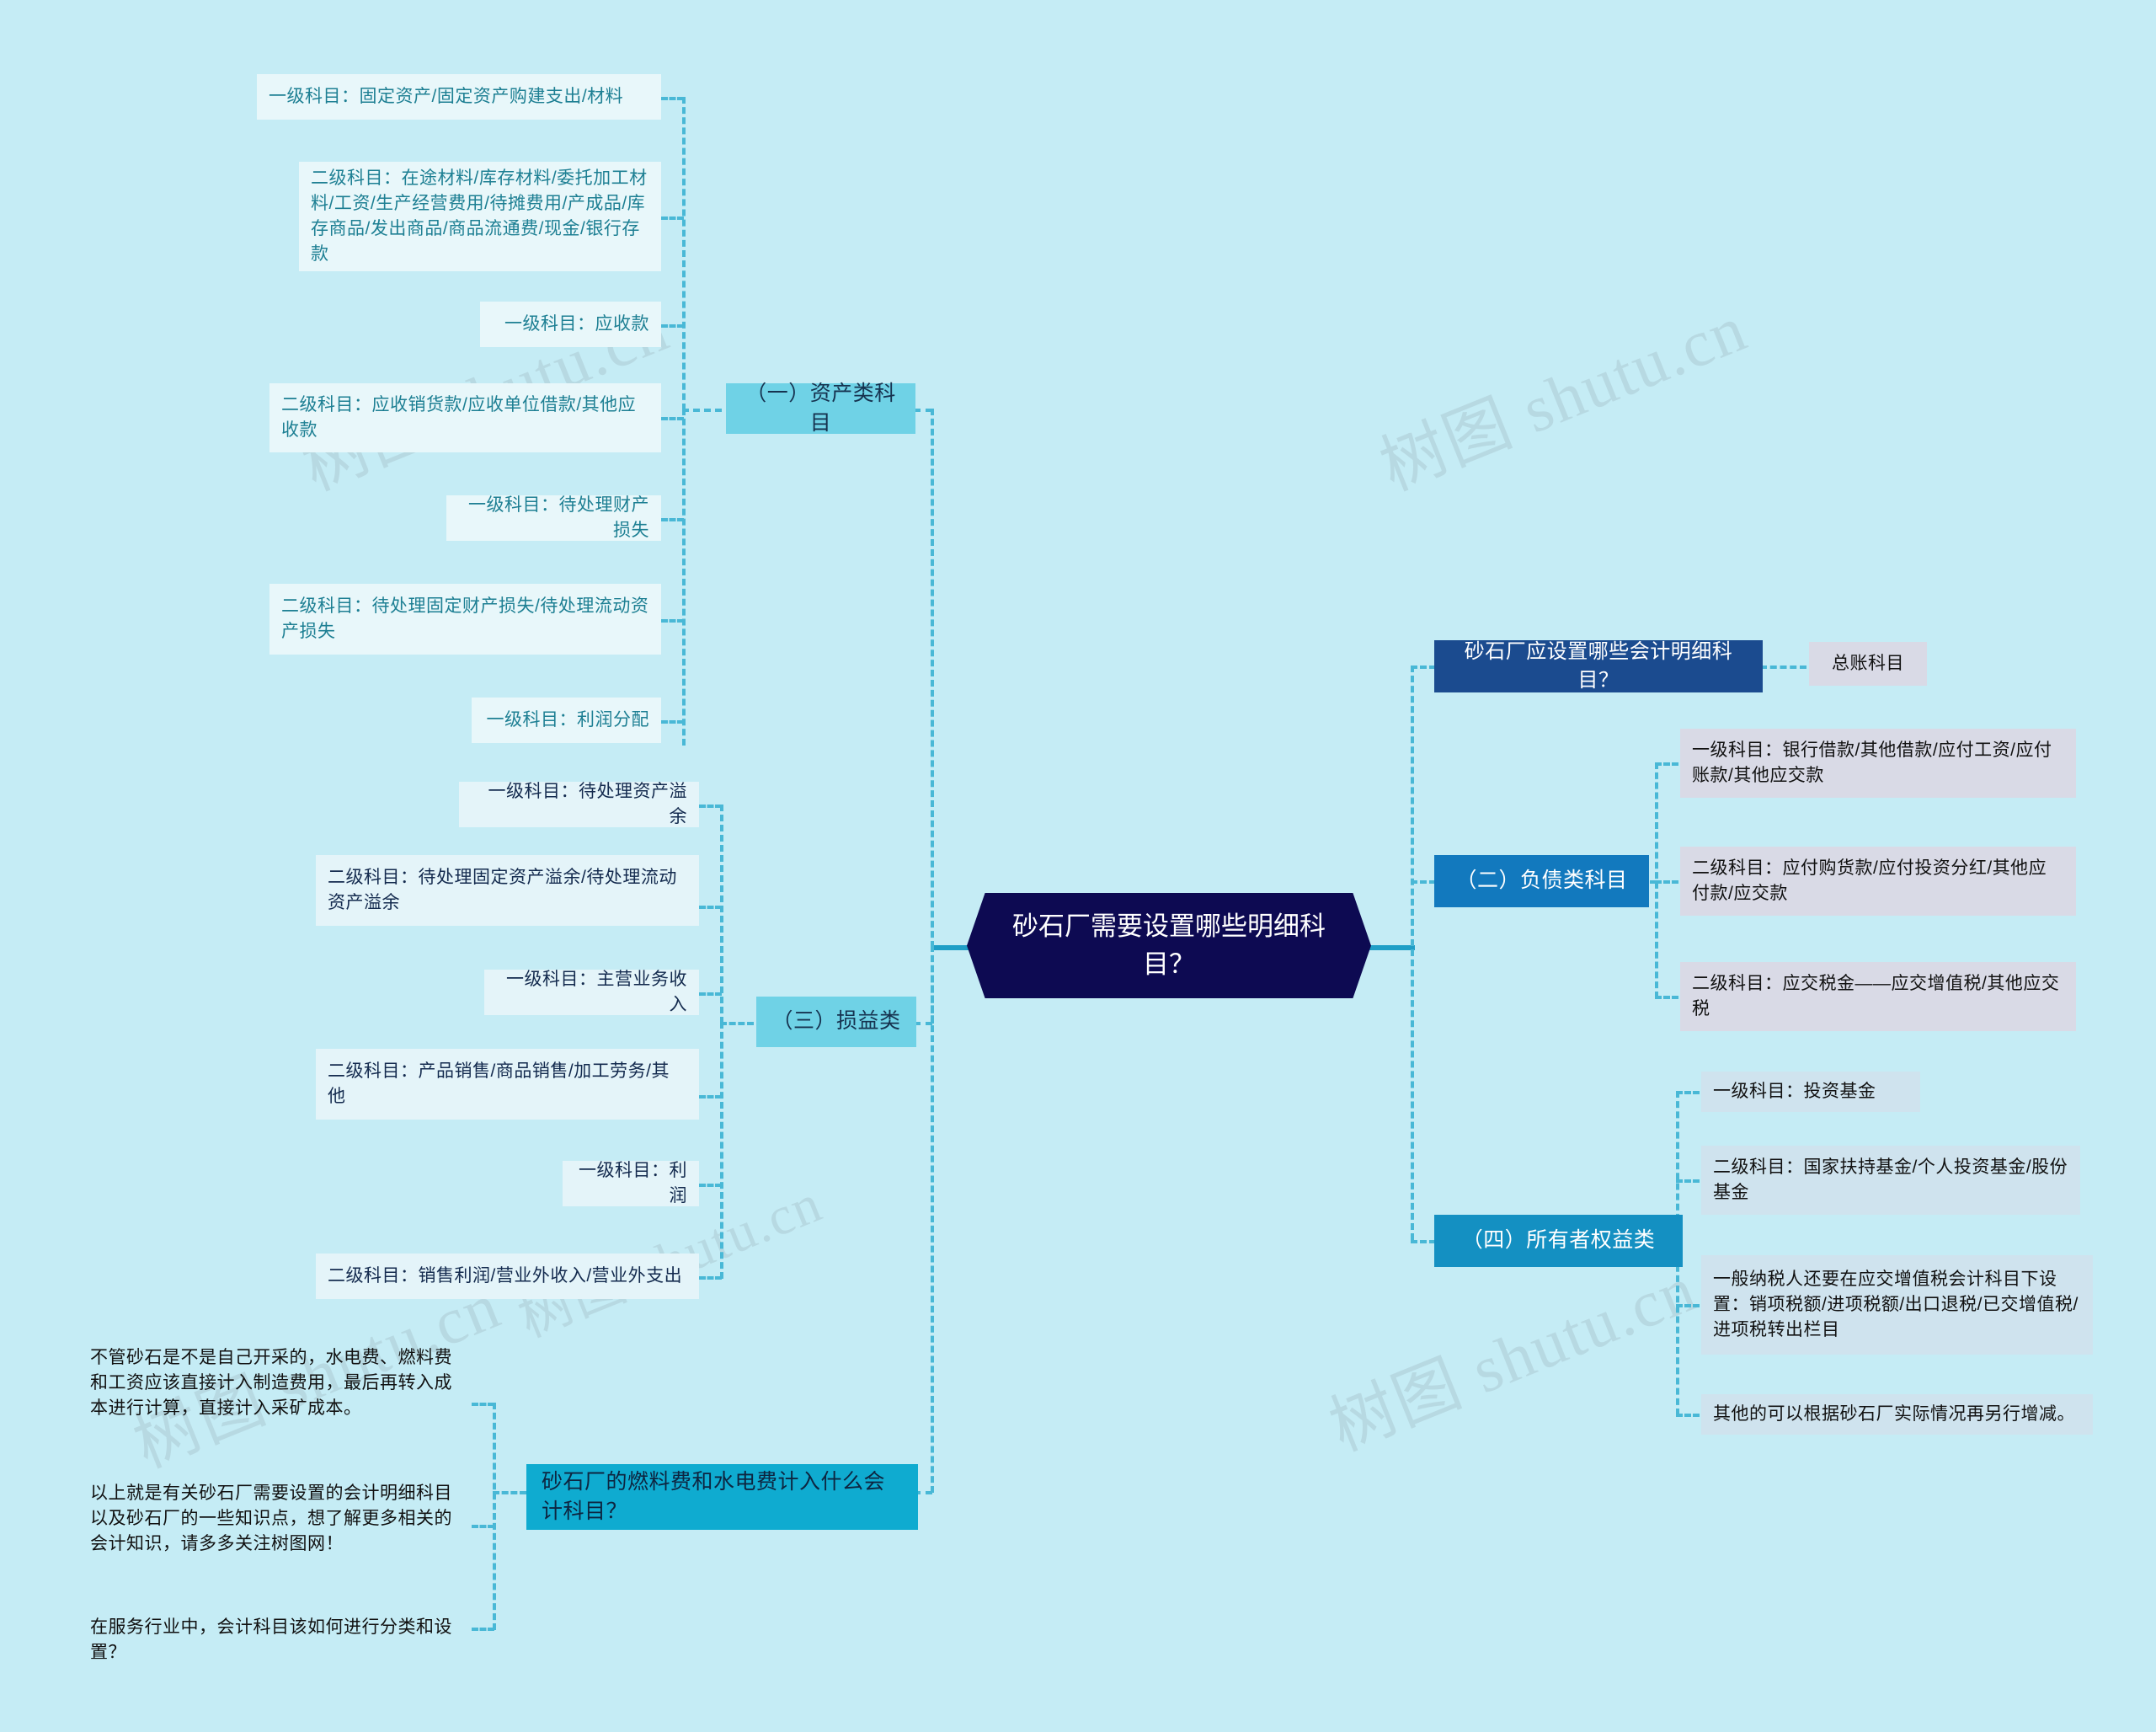 This screenshot has height=1732, width=2156. I want to click on connector-fuel-spine, so click(495, 1516).